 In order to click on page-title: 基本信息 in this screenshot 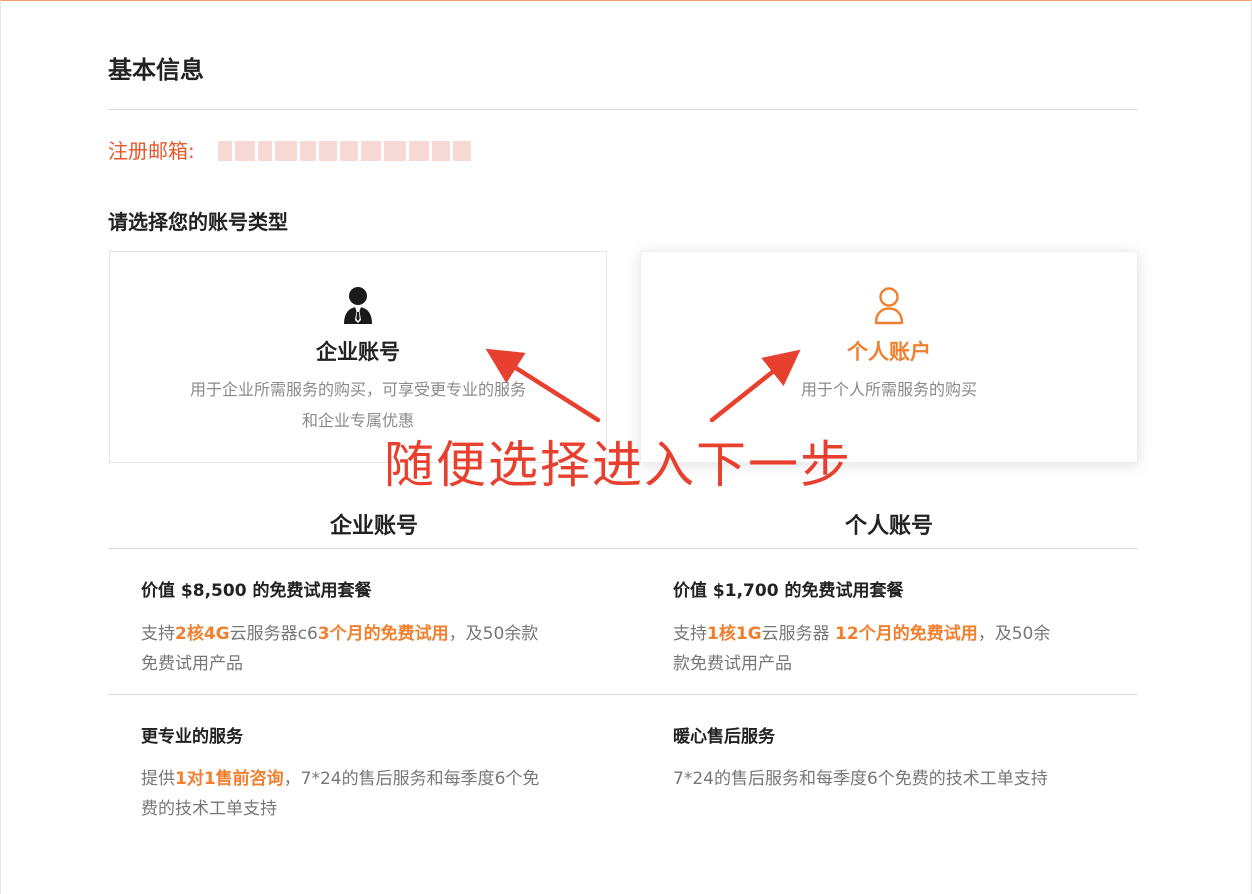, I will do `click(156, 70)`.